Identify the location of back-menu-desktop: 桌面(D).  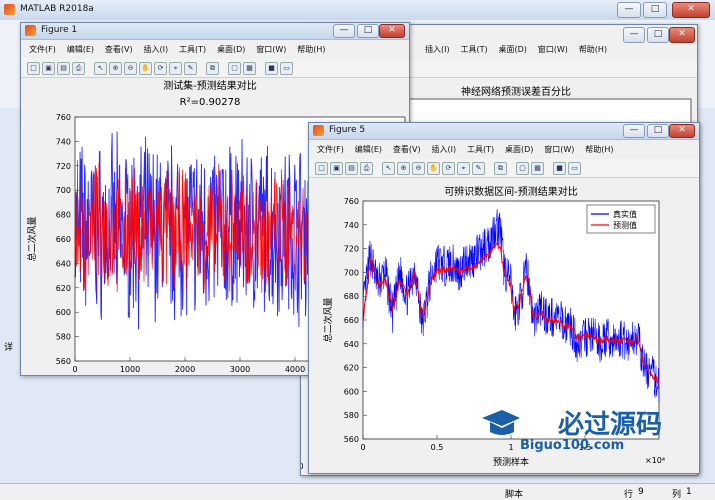
(513, 50).